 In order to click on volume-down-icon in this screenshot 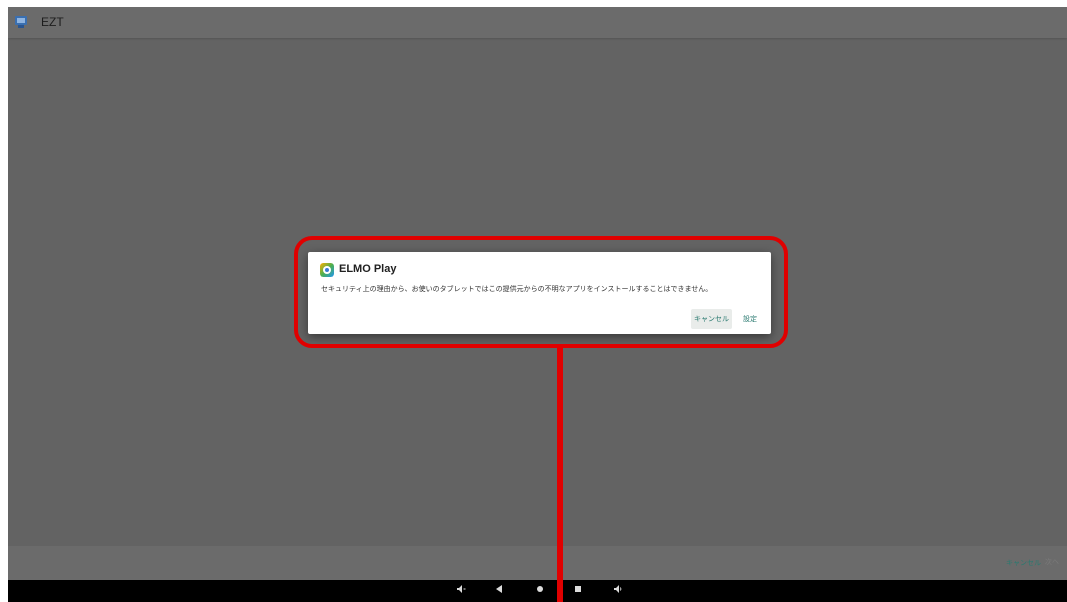, I will do `click(461, 591)`.